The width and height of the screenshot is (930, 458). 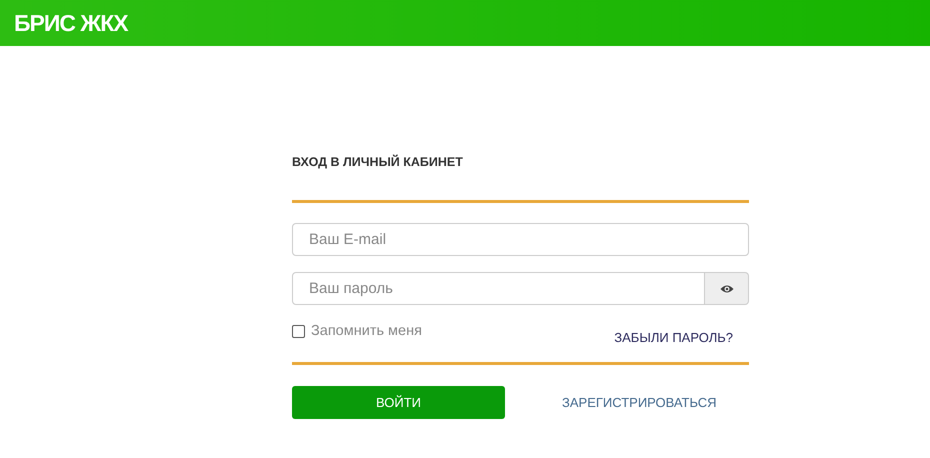 I want to click on forgot-password-link: ЗАБЫЛИ ПАРОЛЬ?, so click(x=673, y=338).